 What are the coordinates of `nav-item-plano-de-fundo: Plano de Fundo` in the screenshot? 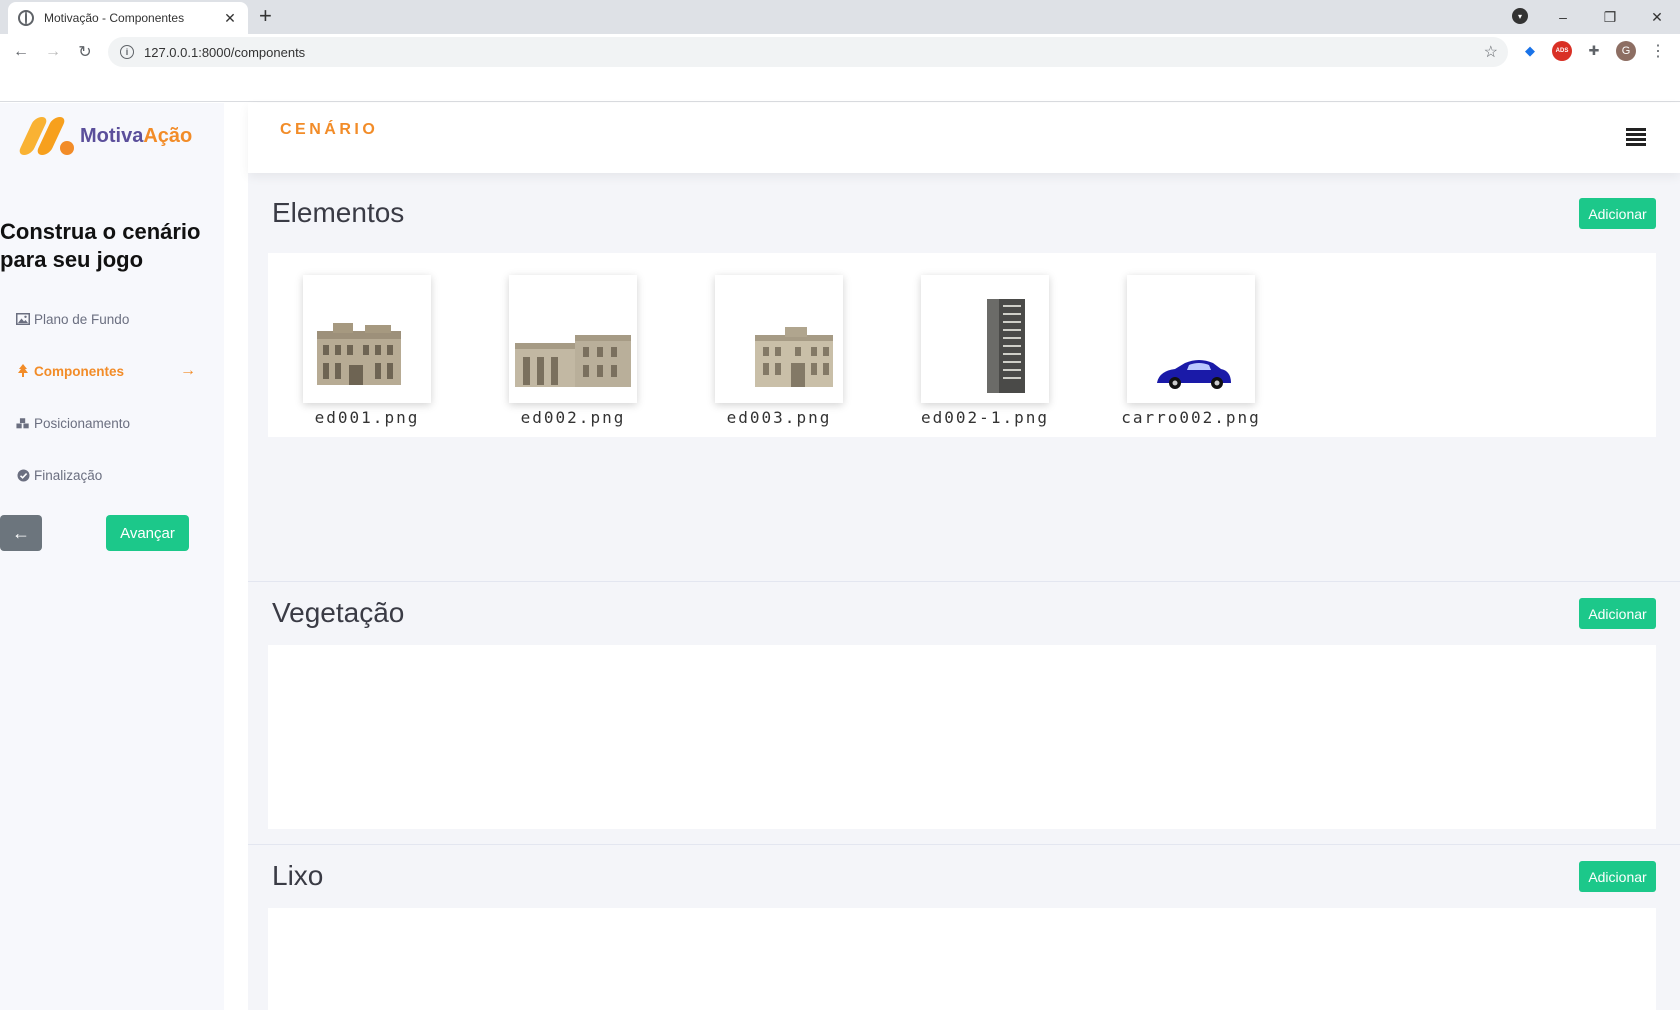 It's located at (106, 319).